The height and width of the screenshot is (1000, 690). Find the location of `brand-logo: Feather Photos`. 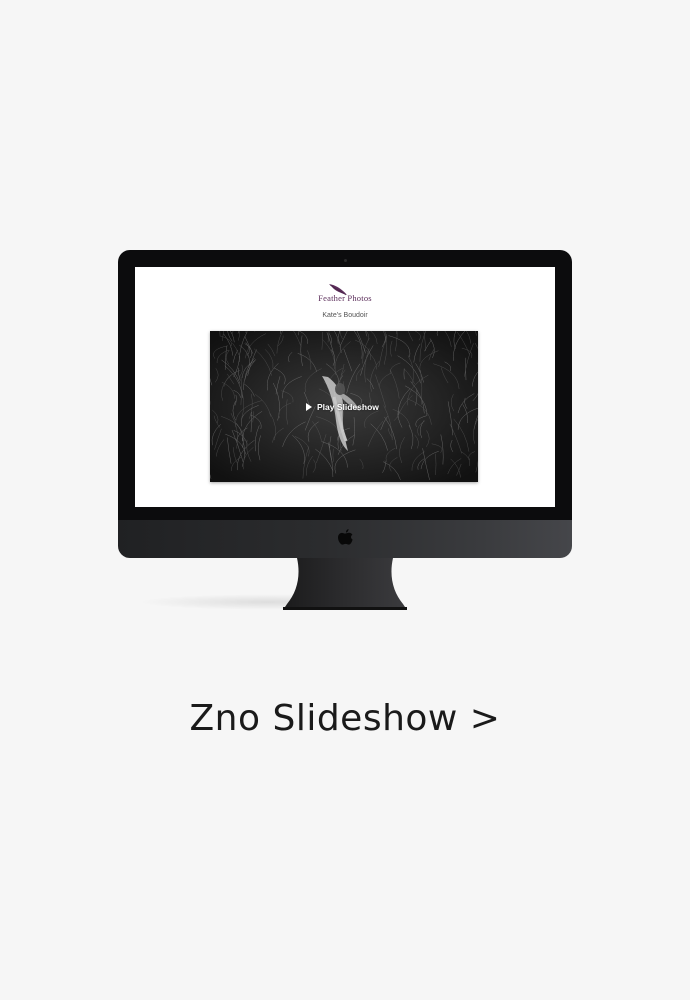

brand-logo: Feather Photos is located at coordinates (345, 293).